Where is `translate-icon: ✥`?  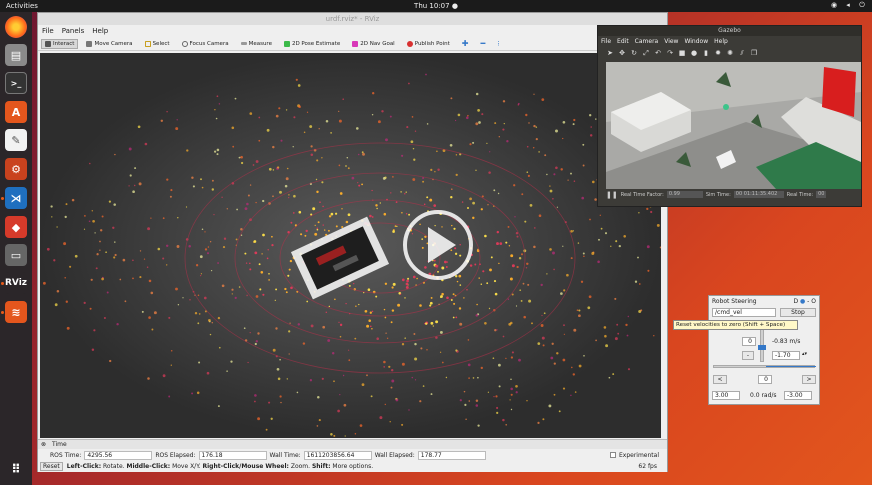
translate-icon: ✥ is located at coordinates (622, 53).